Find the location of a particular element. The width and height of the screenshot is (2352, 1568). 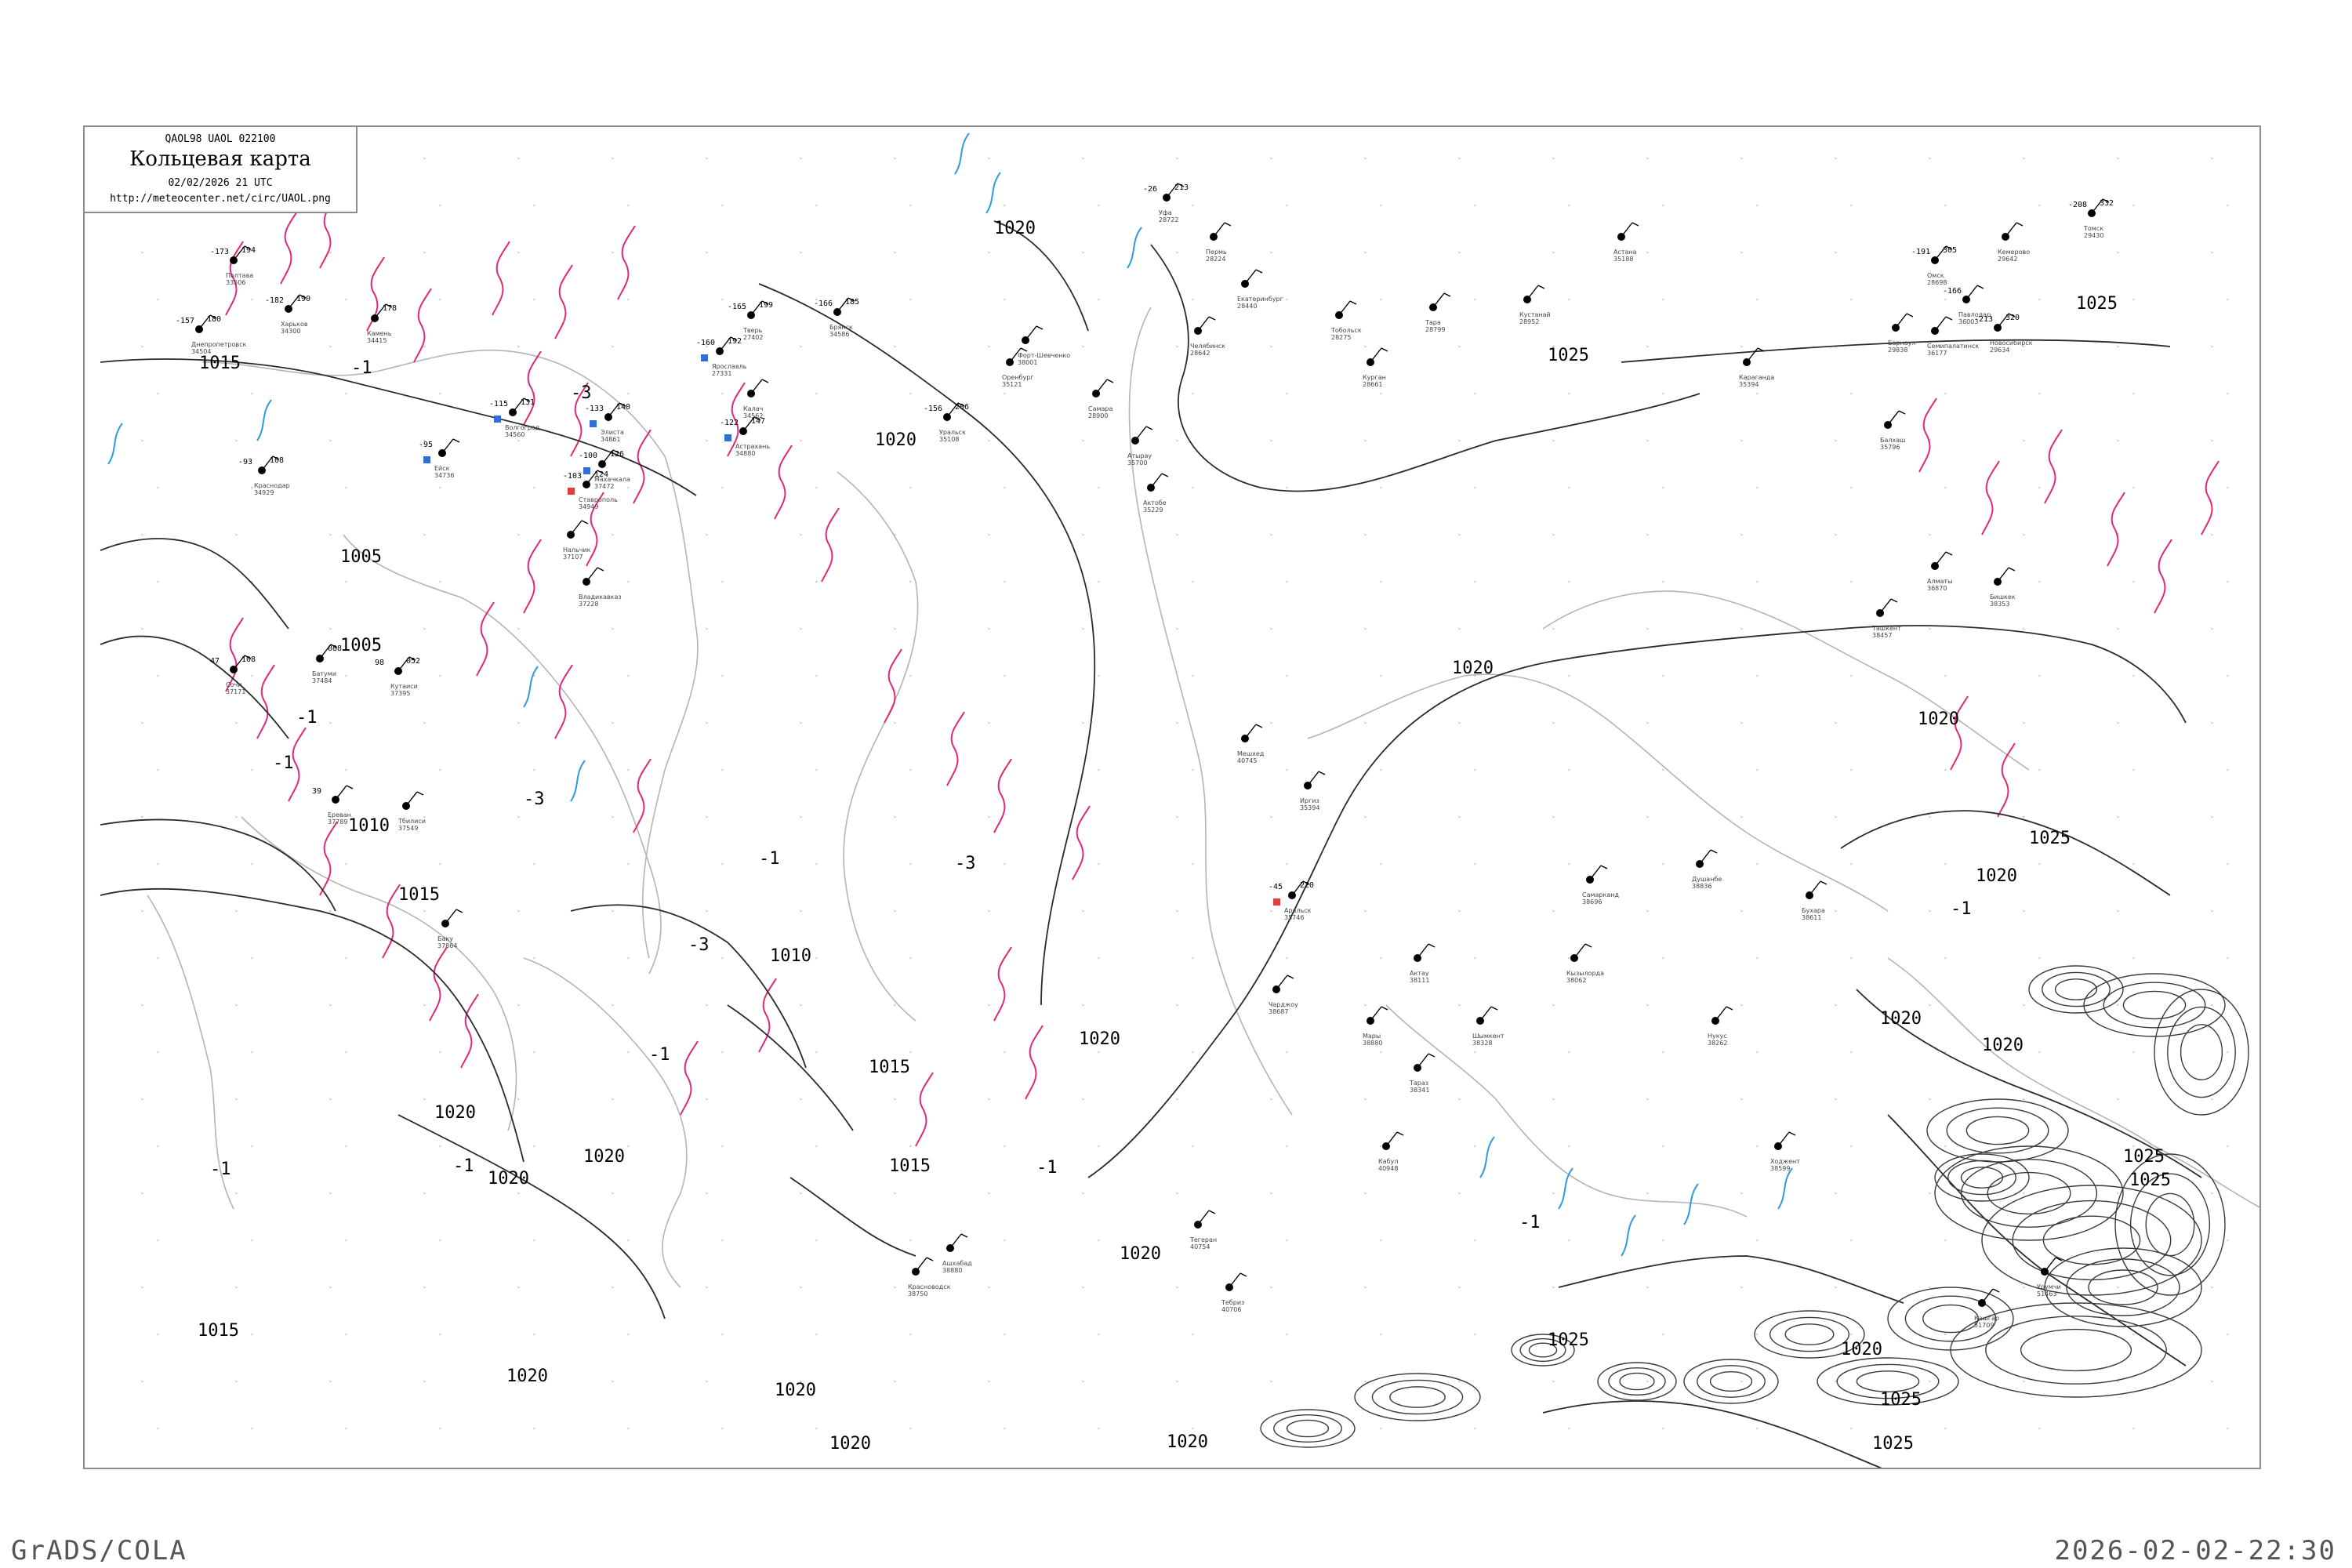

station-id: 28224 is located at coordinates (1215, 259).